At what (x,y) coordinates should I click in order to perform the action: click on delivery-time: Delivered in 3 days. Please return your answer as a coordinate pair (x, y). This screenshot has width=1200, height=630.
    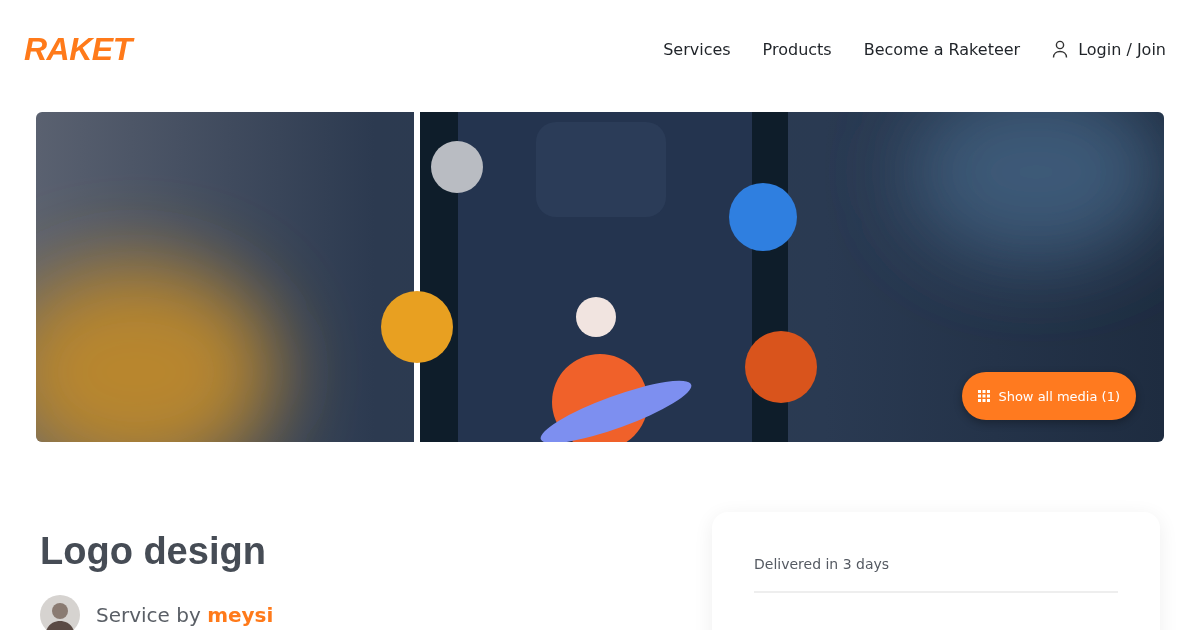
    Looking at the image, I should click on (822, 564).